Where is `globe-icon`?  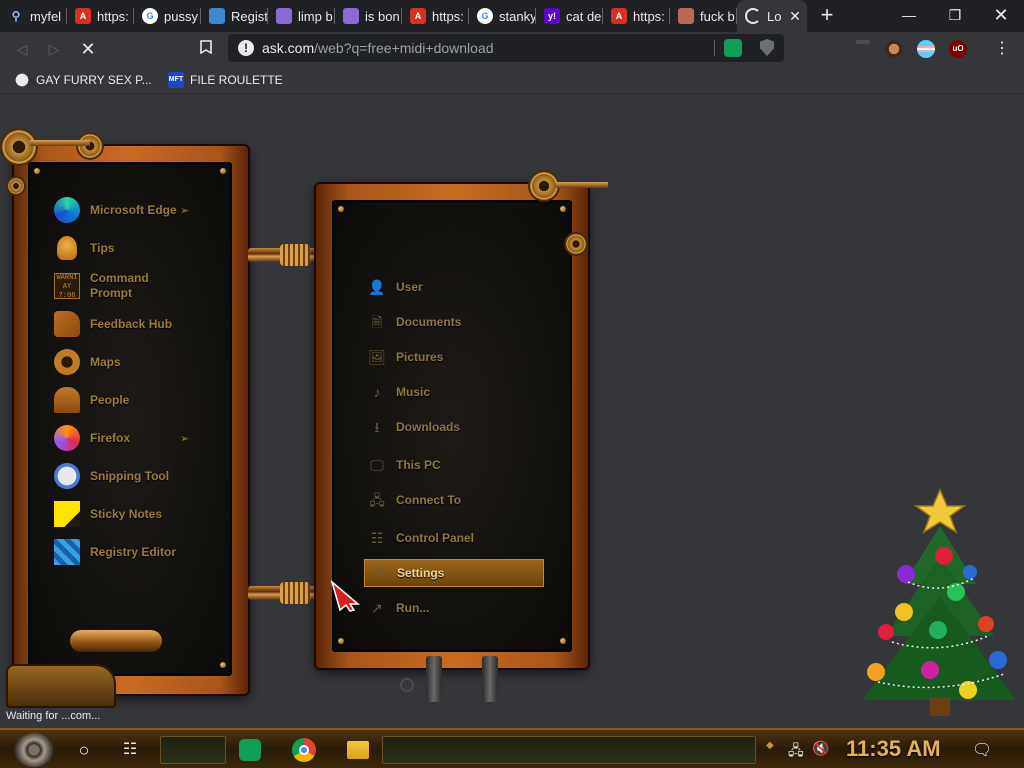
globe-icon is located at coordinates (22, 80).